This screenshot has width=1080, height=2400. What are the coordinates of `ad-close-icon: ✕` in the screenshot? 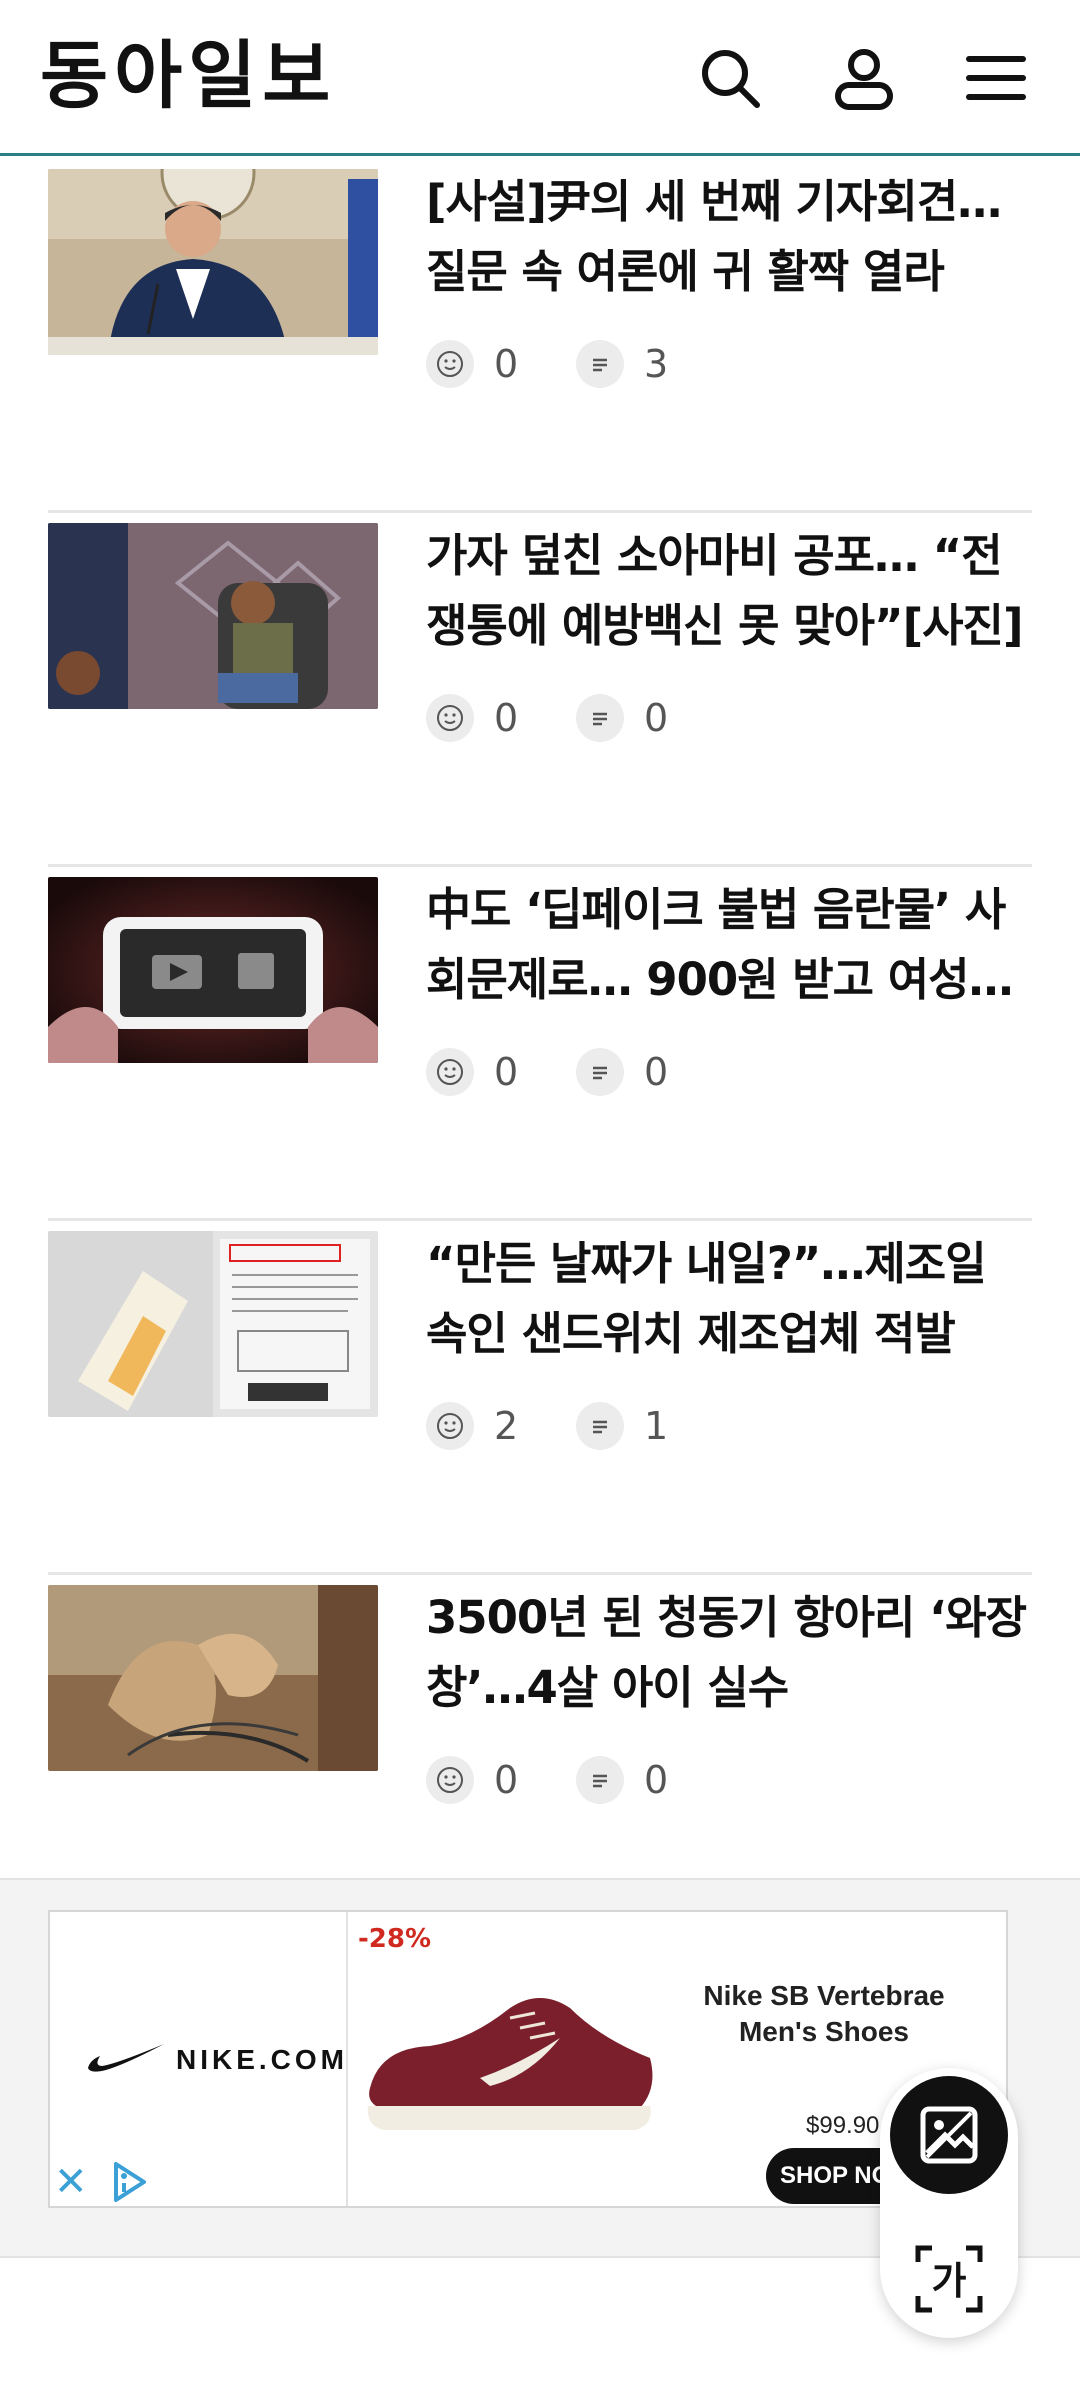 It's located at (71, 2182).